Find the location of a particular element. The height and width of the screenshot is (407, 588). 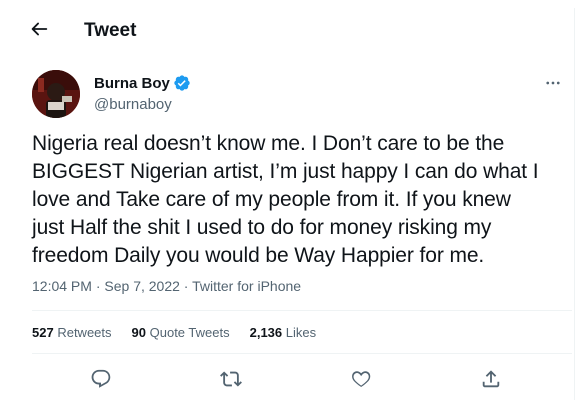

share-icon is located at coordinates (491, 379).